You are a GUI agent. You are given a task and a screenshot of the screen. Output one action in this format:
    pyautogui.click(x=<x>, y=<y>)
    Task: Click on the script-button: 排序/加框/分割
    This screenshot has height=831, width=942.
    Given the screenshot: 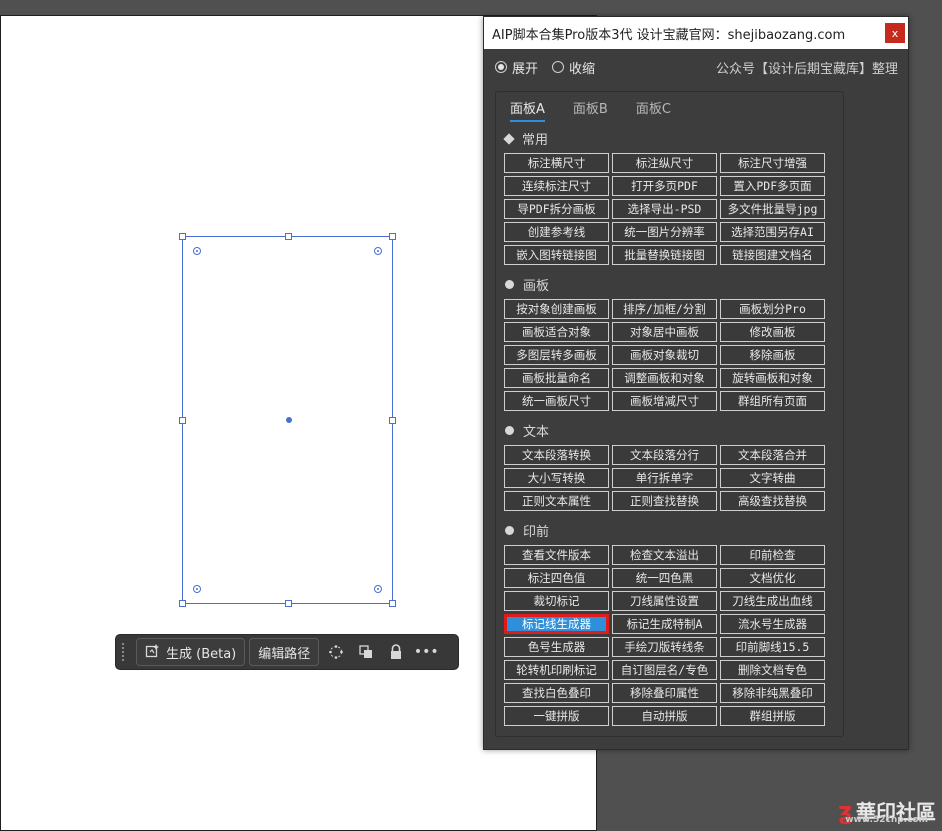 What is the action you would take?
    pyautogui.click(x=664, y=309)
    